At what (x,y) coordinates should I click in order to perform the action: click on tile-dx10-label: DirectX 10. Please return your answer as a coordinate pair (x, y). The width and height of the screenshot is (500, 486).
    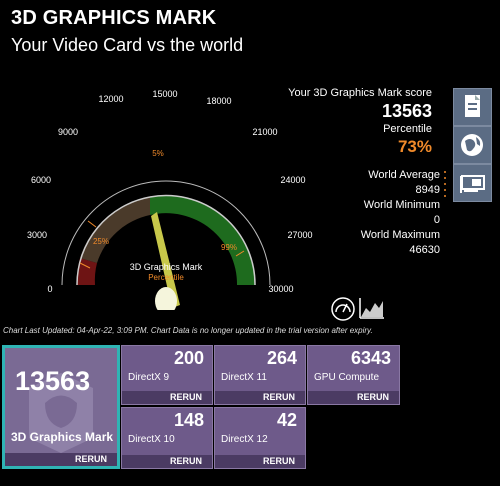
    Looking at the image, I should click on (151, 439).